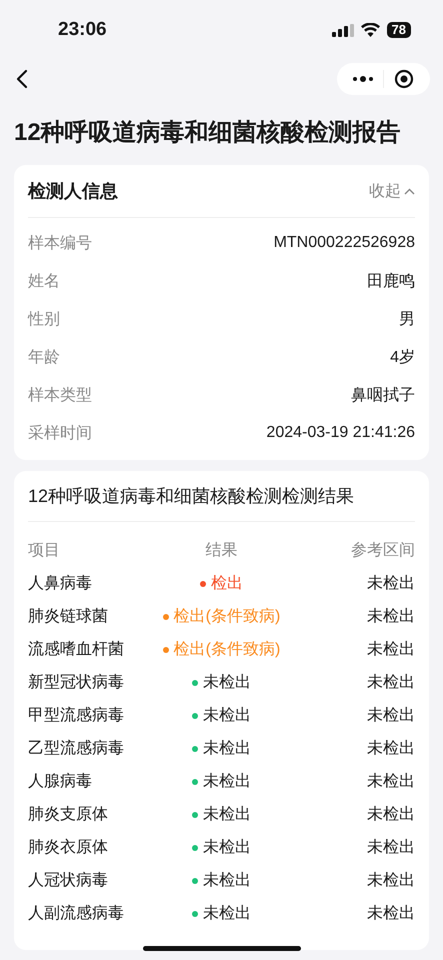  Describe the element at coordinates (76, 682) in the screenshot. I see `table-cell-text: 新型冠状病毒` at that location.